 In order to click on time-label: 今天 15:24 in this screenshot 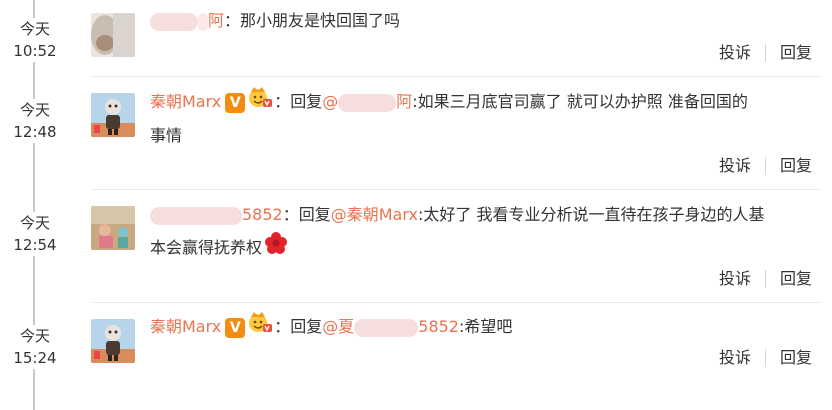, I will do `click(35, 347)`.